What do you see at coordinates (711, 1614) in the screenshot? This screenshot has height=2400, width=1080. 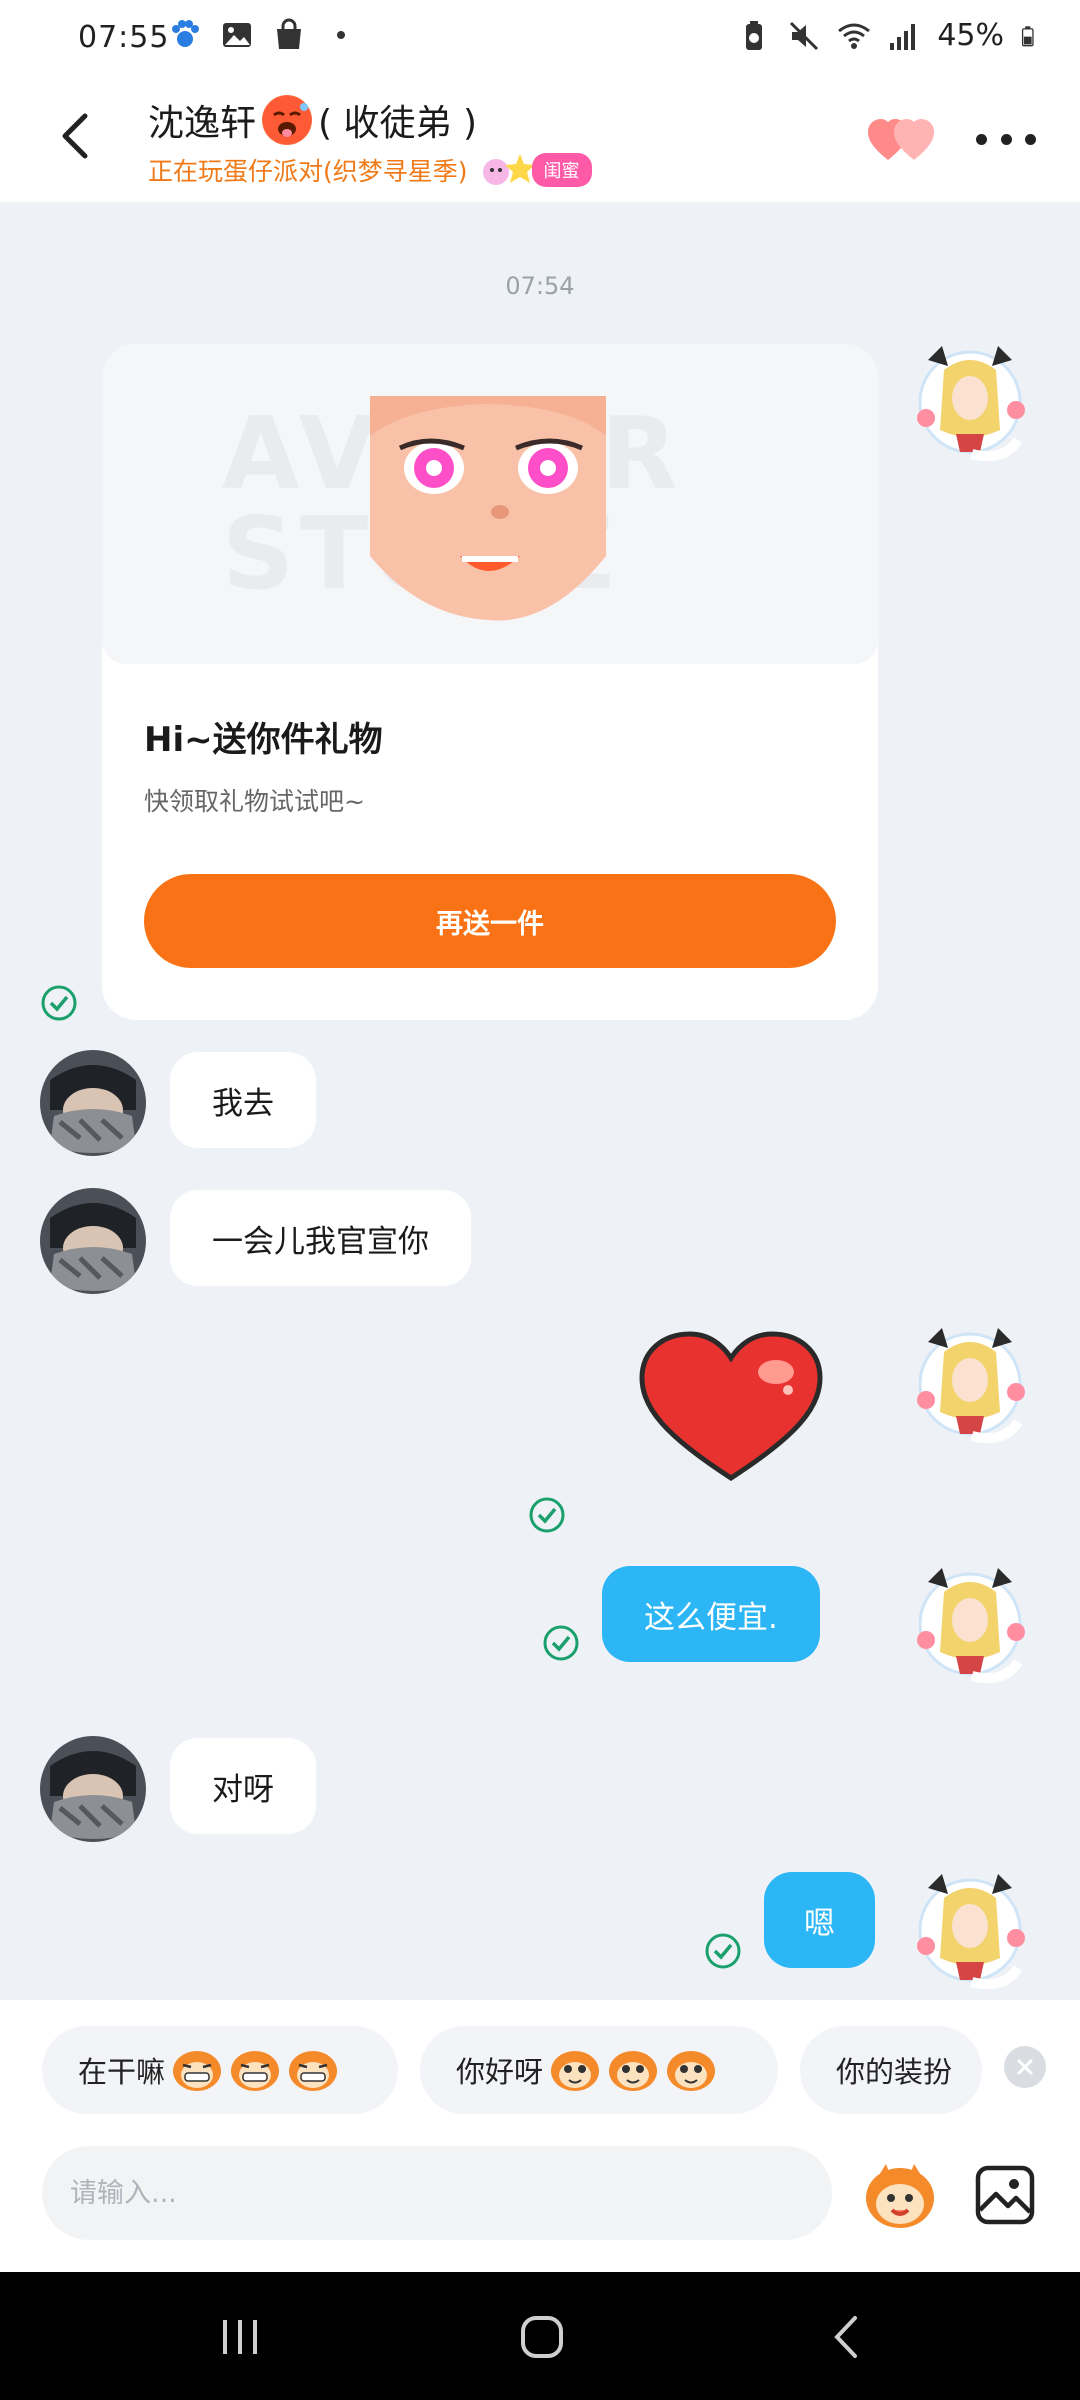 I see `message-bubble: 这么便宜.` at bounding box center [711, 1614].